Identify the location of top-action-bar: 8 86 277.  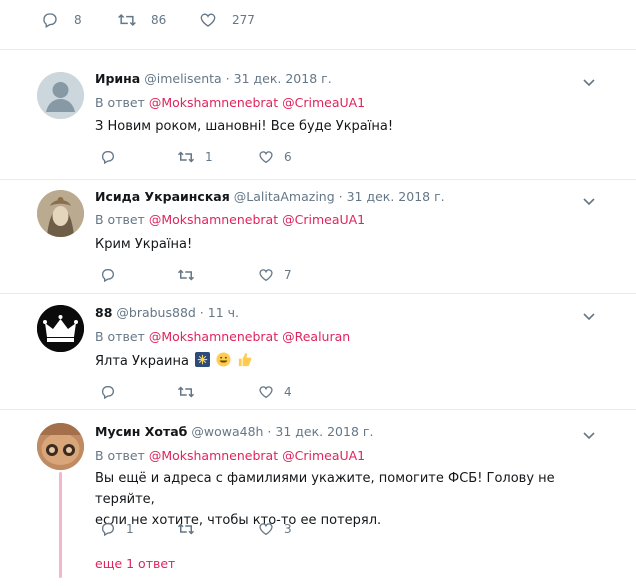
(318, 25).